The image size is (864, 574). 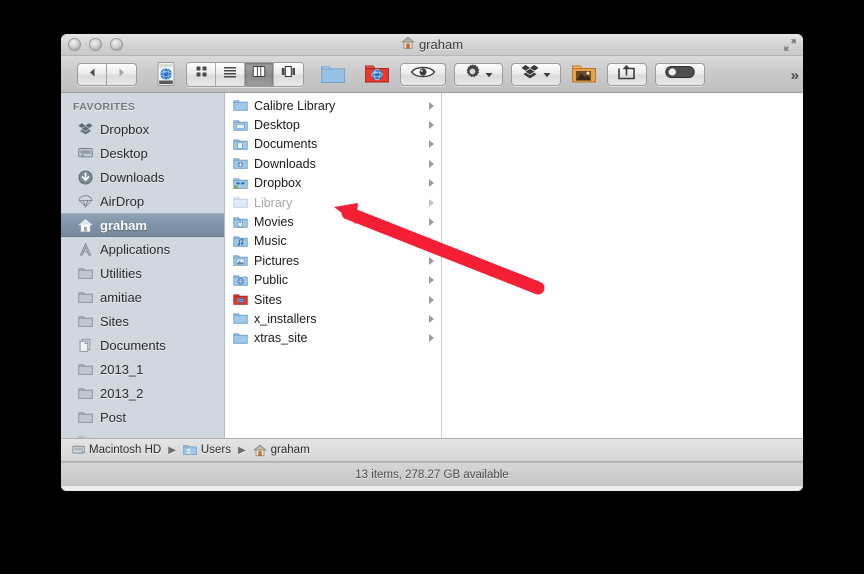 What do you see at coordinates (132, 177) in the screenshot?
I see `sidebar-item-label: Downloads` at bounding box center [132, 177].